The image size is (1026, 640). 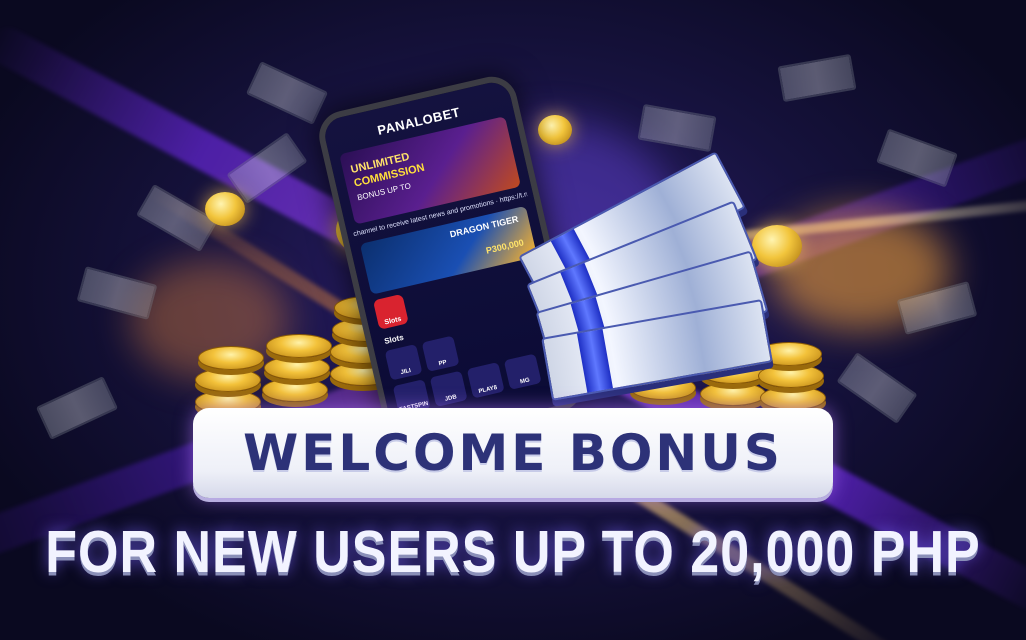 I want to click on welcome-bonus-box: WELCOME BONUS, so click(x=513, y=453).